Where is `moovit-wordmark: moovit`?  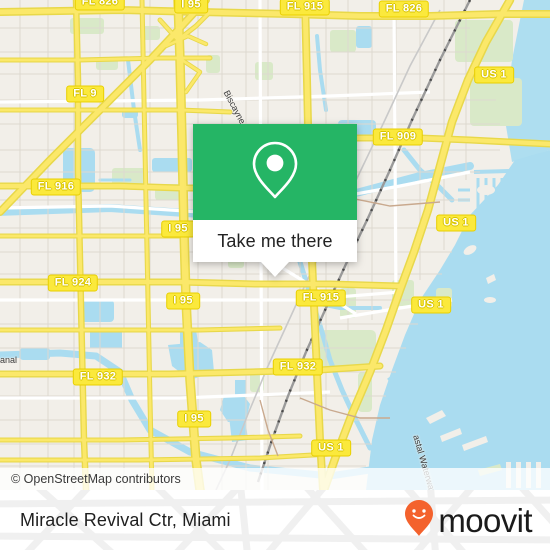
moovit-wordmark: moovit is located at coordinates (485, 520).